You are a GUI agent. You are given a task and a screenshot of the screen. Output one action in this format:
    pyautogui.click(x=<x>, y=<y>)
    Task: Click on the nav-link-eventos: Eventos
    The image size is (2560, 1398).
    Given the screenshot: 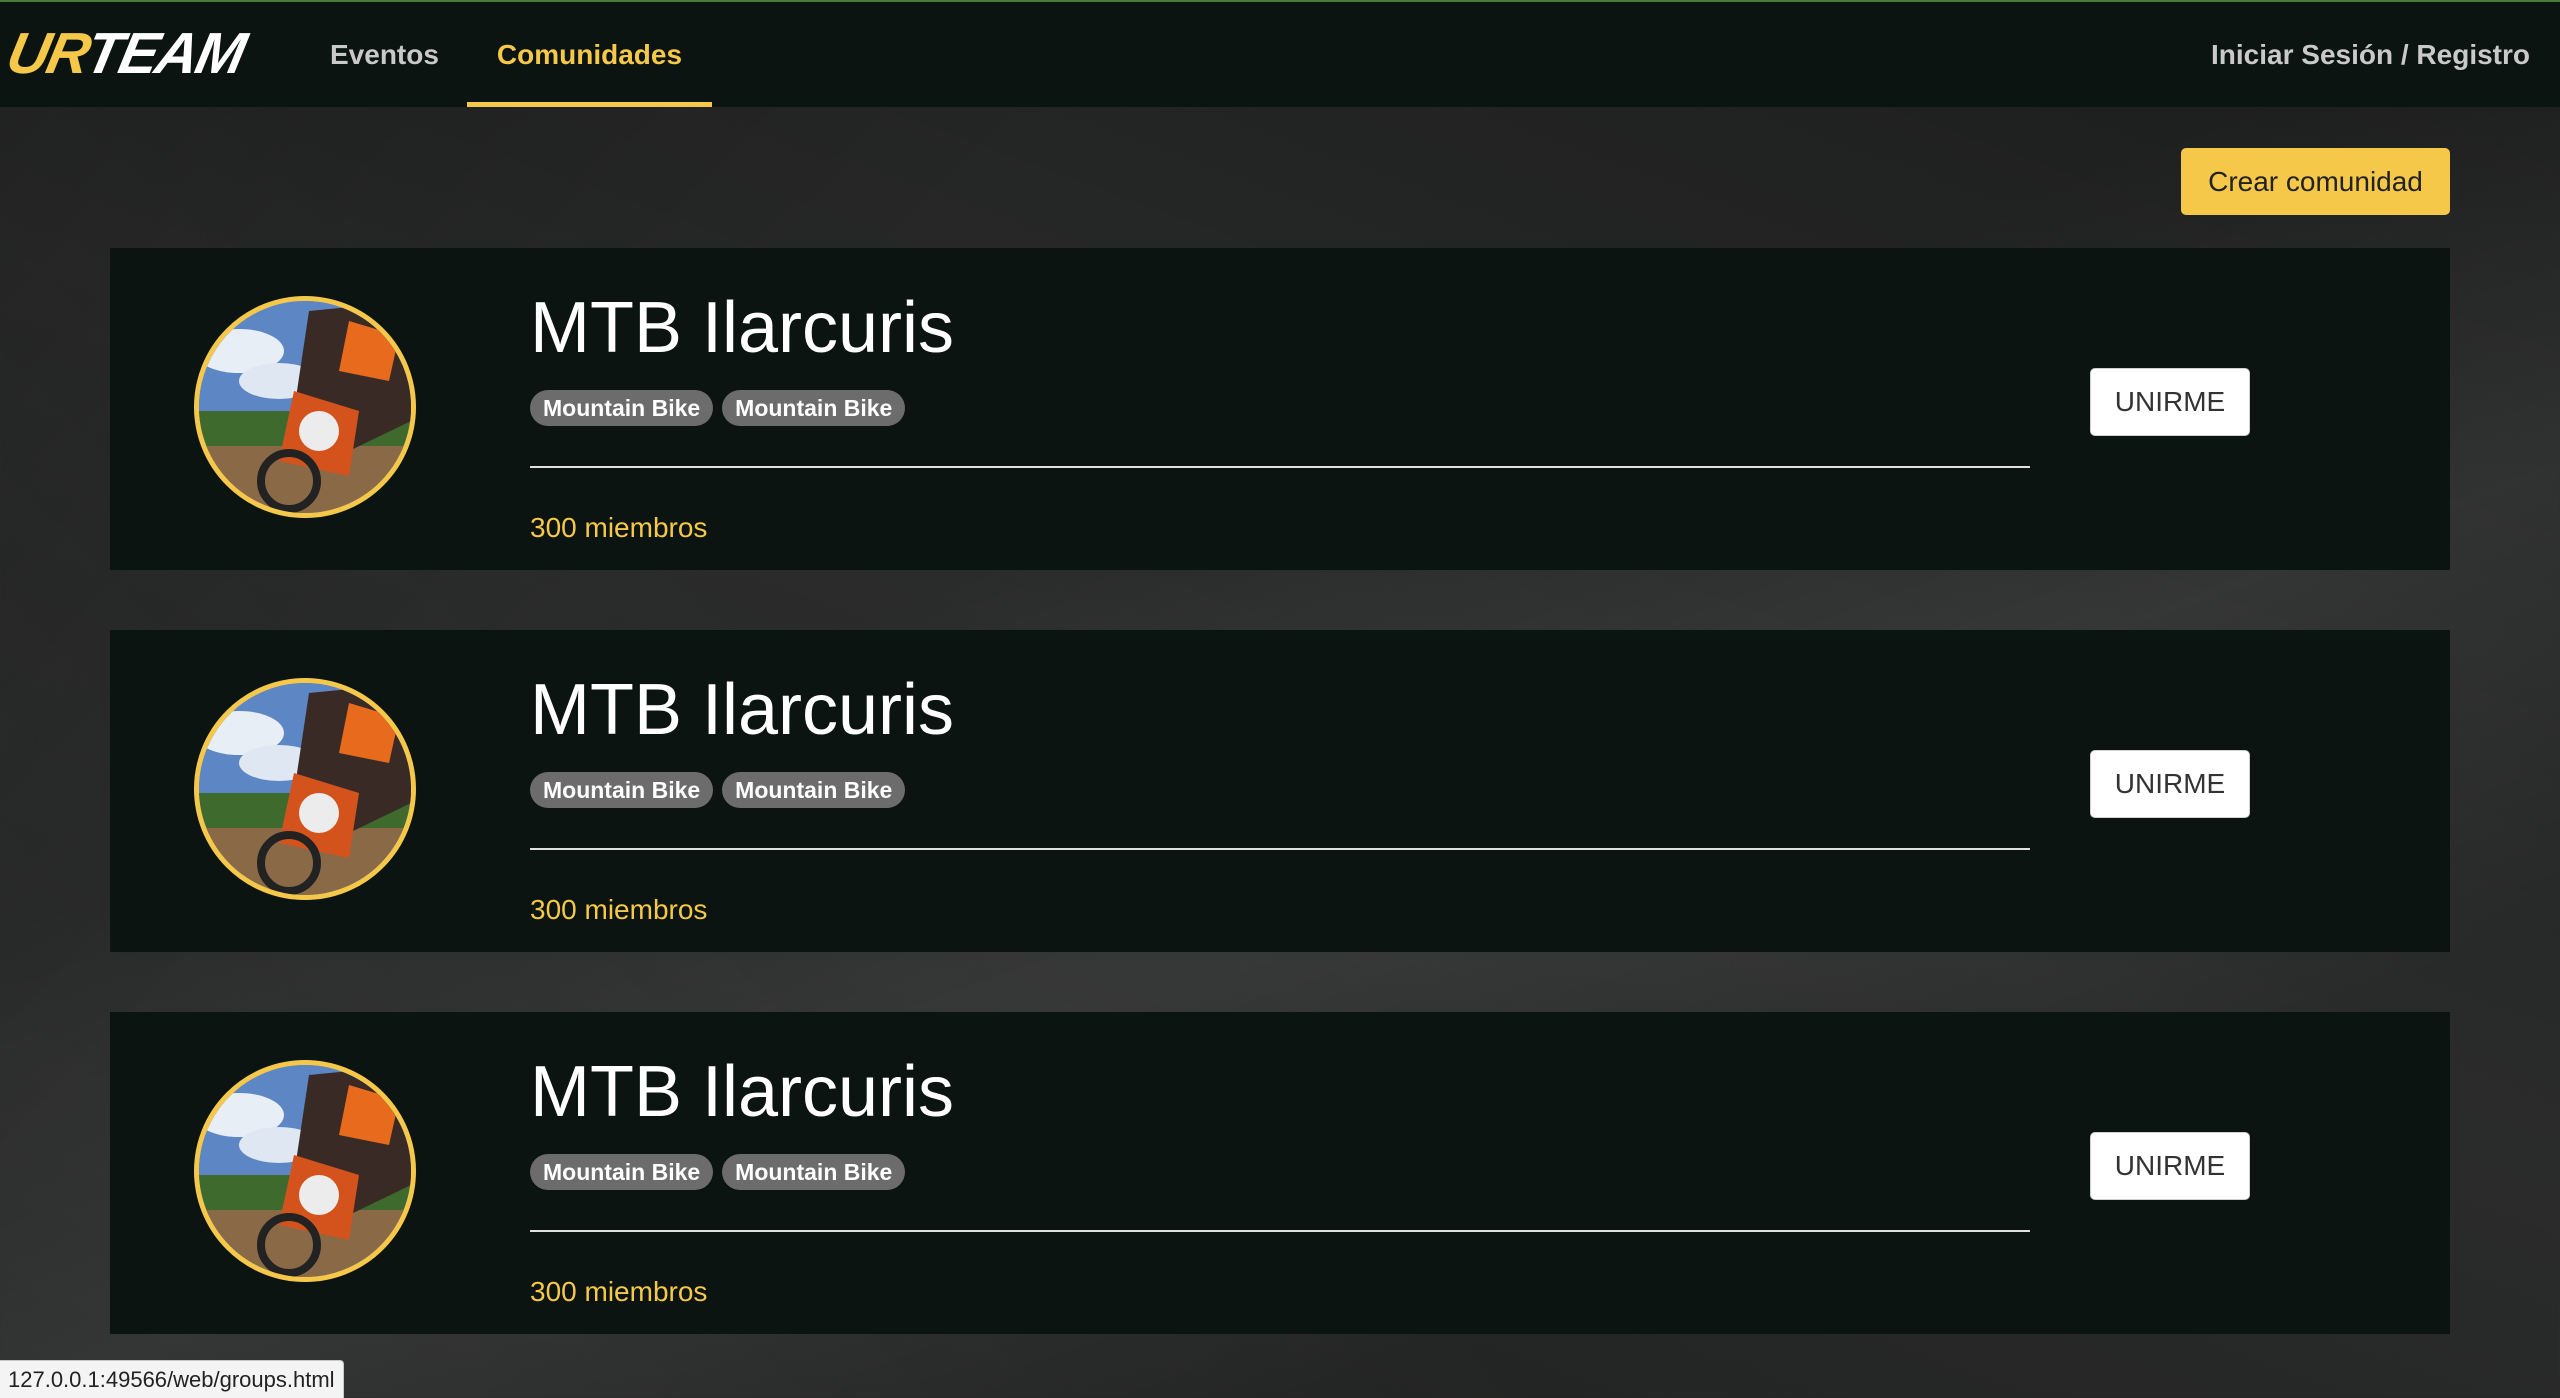 What is the action you would take?
    pyautogui.click(x=384, y=54)
    